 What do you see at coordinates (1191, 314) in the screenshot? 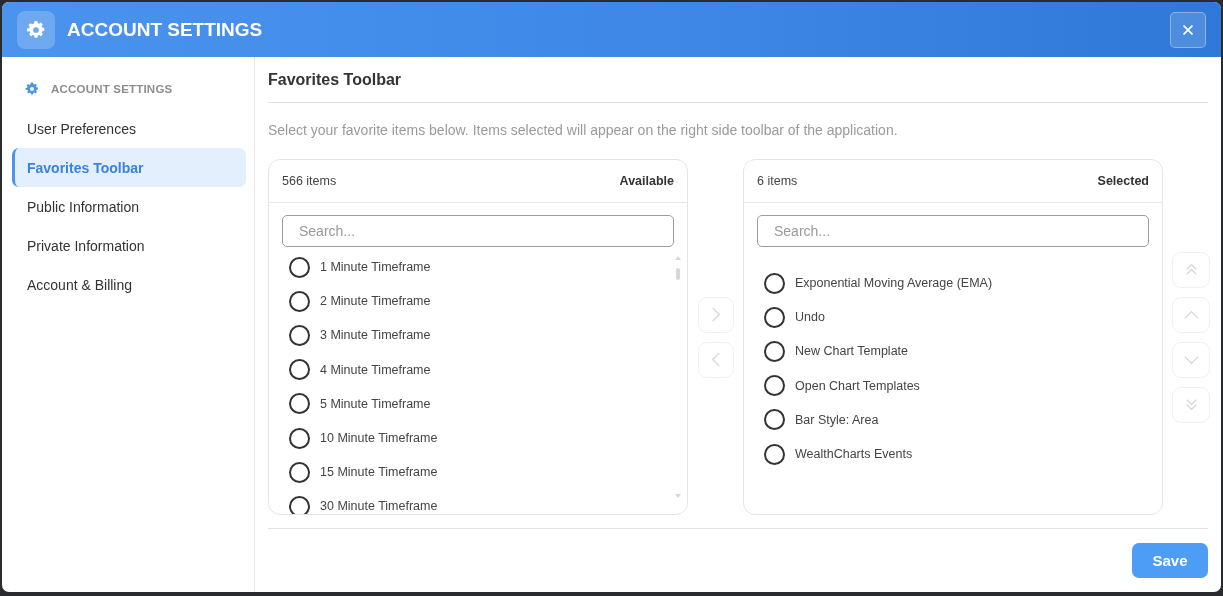
I see `chevron-up-icon` at bounding box center [1191, 314].